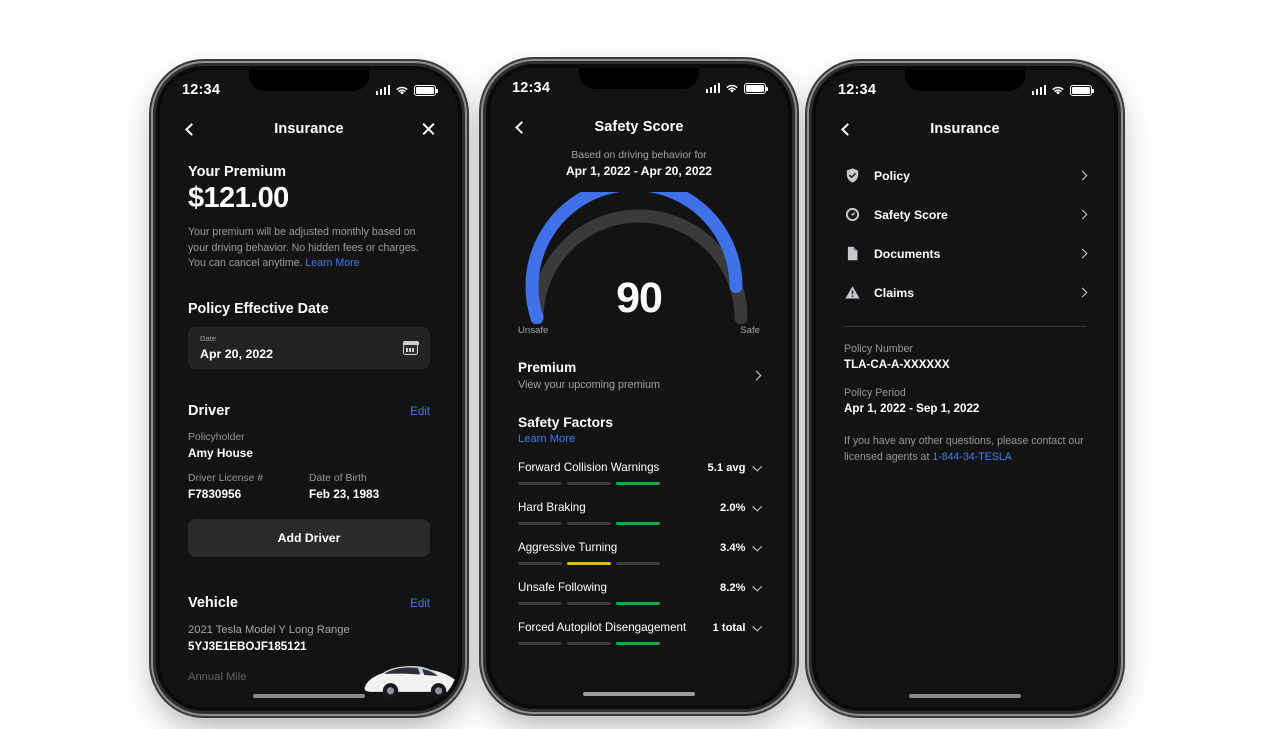 The height and width of the screenshot is (729, 1280). I want to click on safety-factors-learn-more-link: Learn More, so click(639, 439).